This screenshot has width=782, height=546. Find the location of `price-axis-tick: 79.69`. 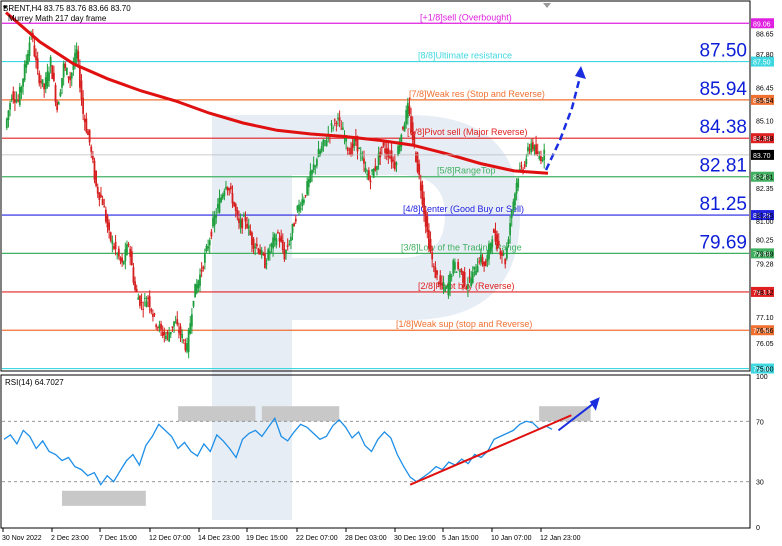

price-axis-tick: 79.69 is located at coordinates (765, 254).